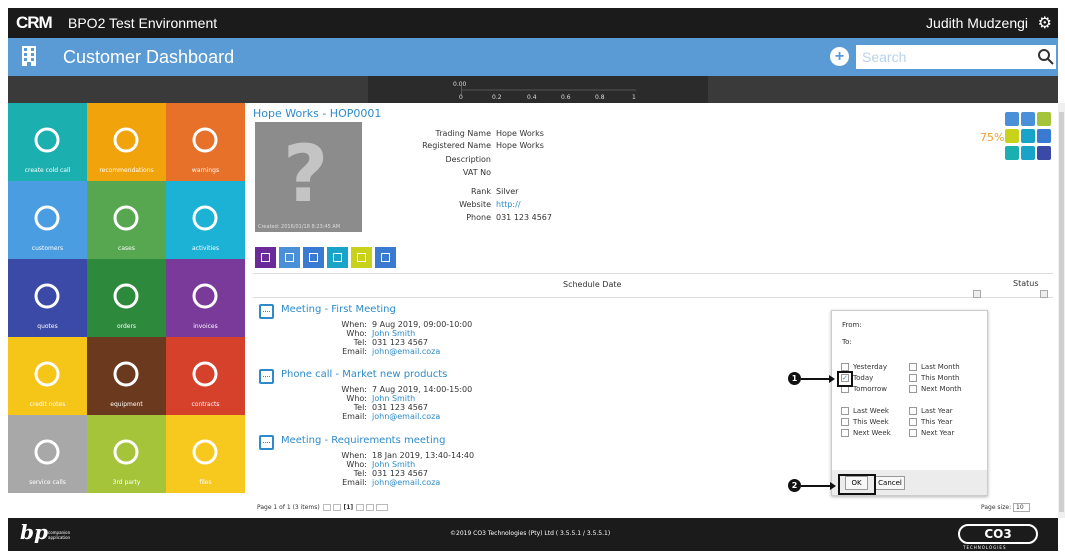 The width and height of the screenshot is (1065, 553). Describe the element at coordinates (205, 142) in the screenshot. I see `tile-2: warnings` at that location.